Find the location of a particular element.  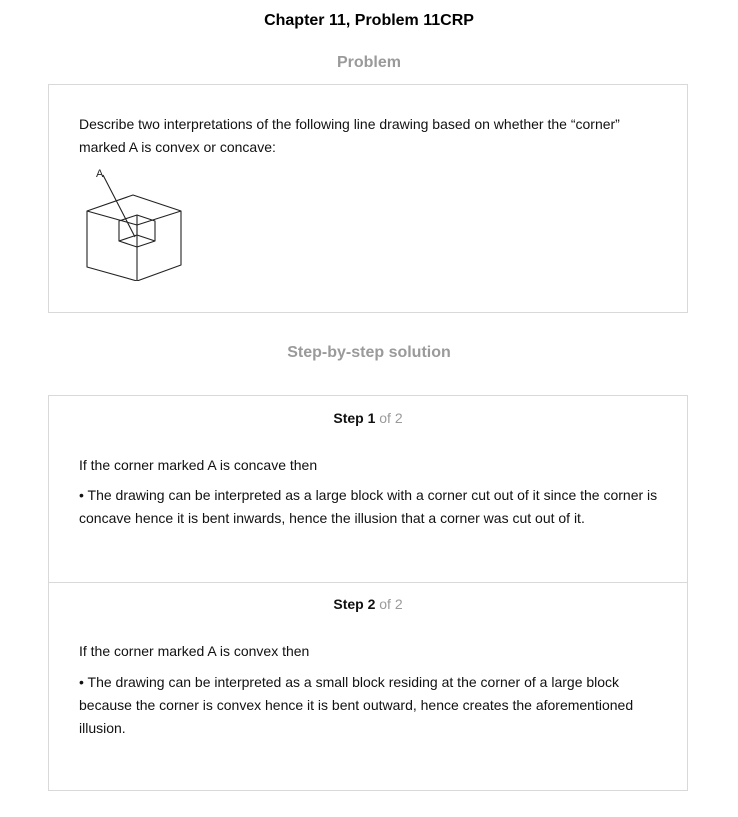

step-1-label: Step 1 is located at coordinates (354, 418).